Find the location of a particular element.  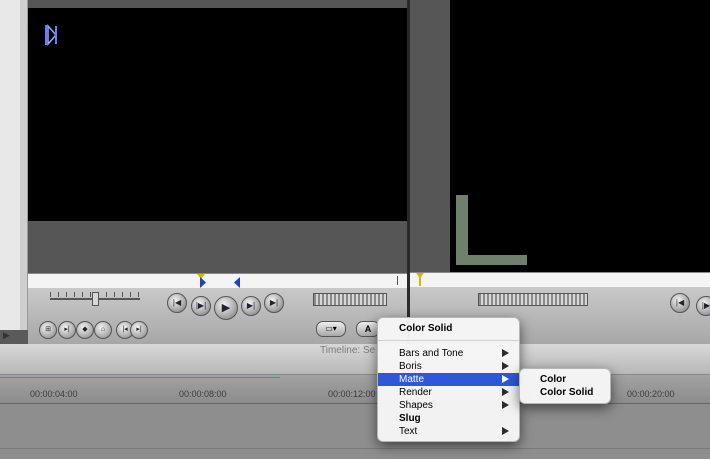

menu-item-matte: Matte is located at coordinates (448, 379).